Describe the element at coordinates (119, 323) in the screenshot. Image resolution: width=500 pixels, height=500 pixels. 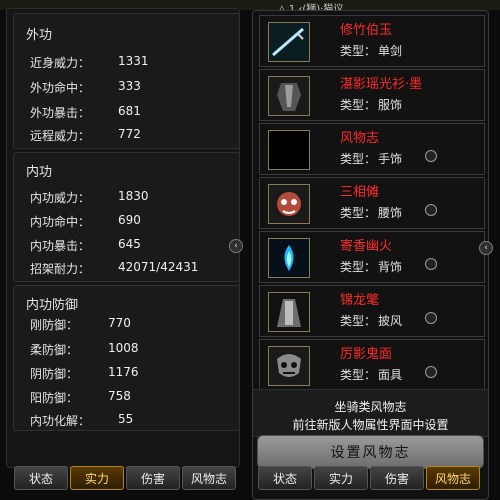
I see `stat-value: 770` at that location.